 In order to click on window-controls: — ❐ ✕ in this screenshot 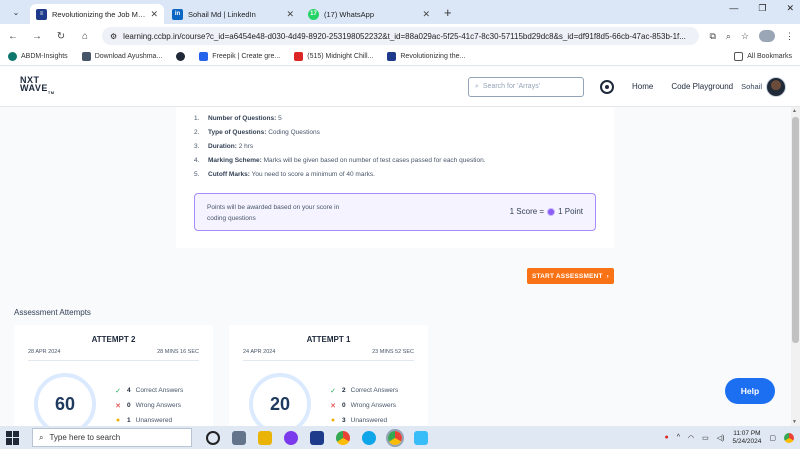, I will do `click(761, 8)`.